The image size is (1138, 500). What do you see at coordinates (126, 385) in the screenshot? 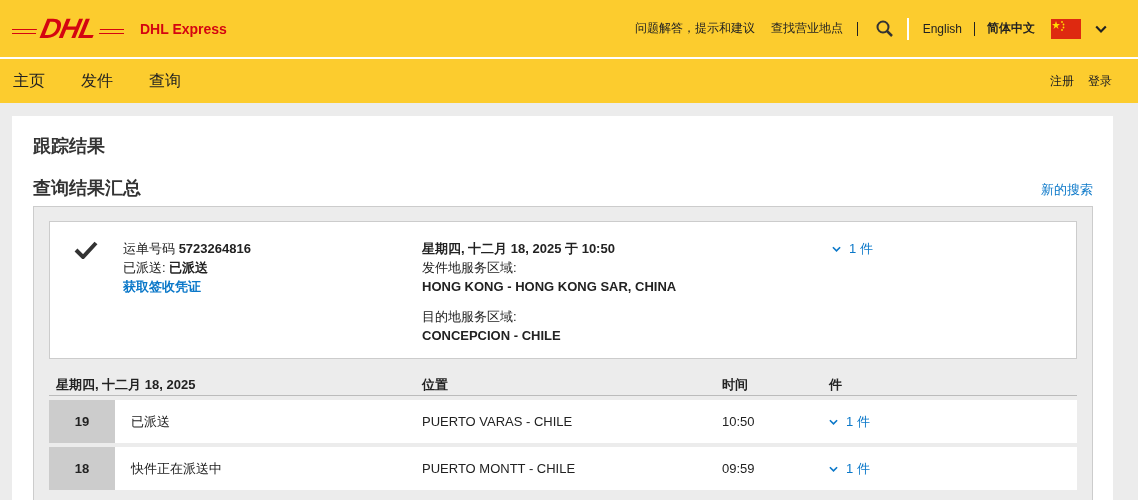
I see `column-header: 星期四, 十二月 18, 2025` at bounding box center [126, 385].